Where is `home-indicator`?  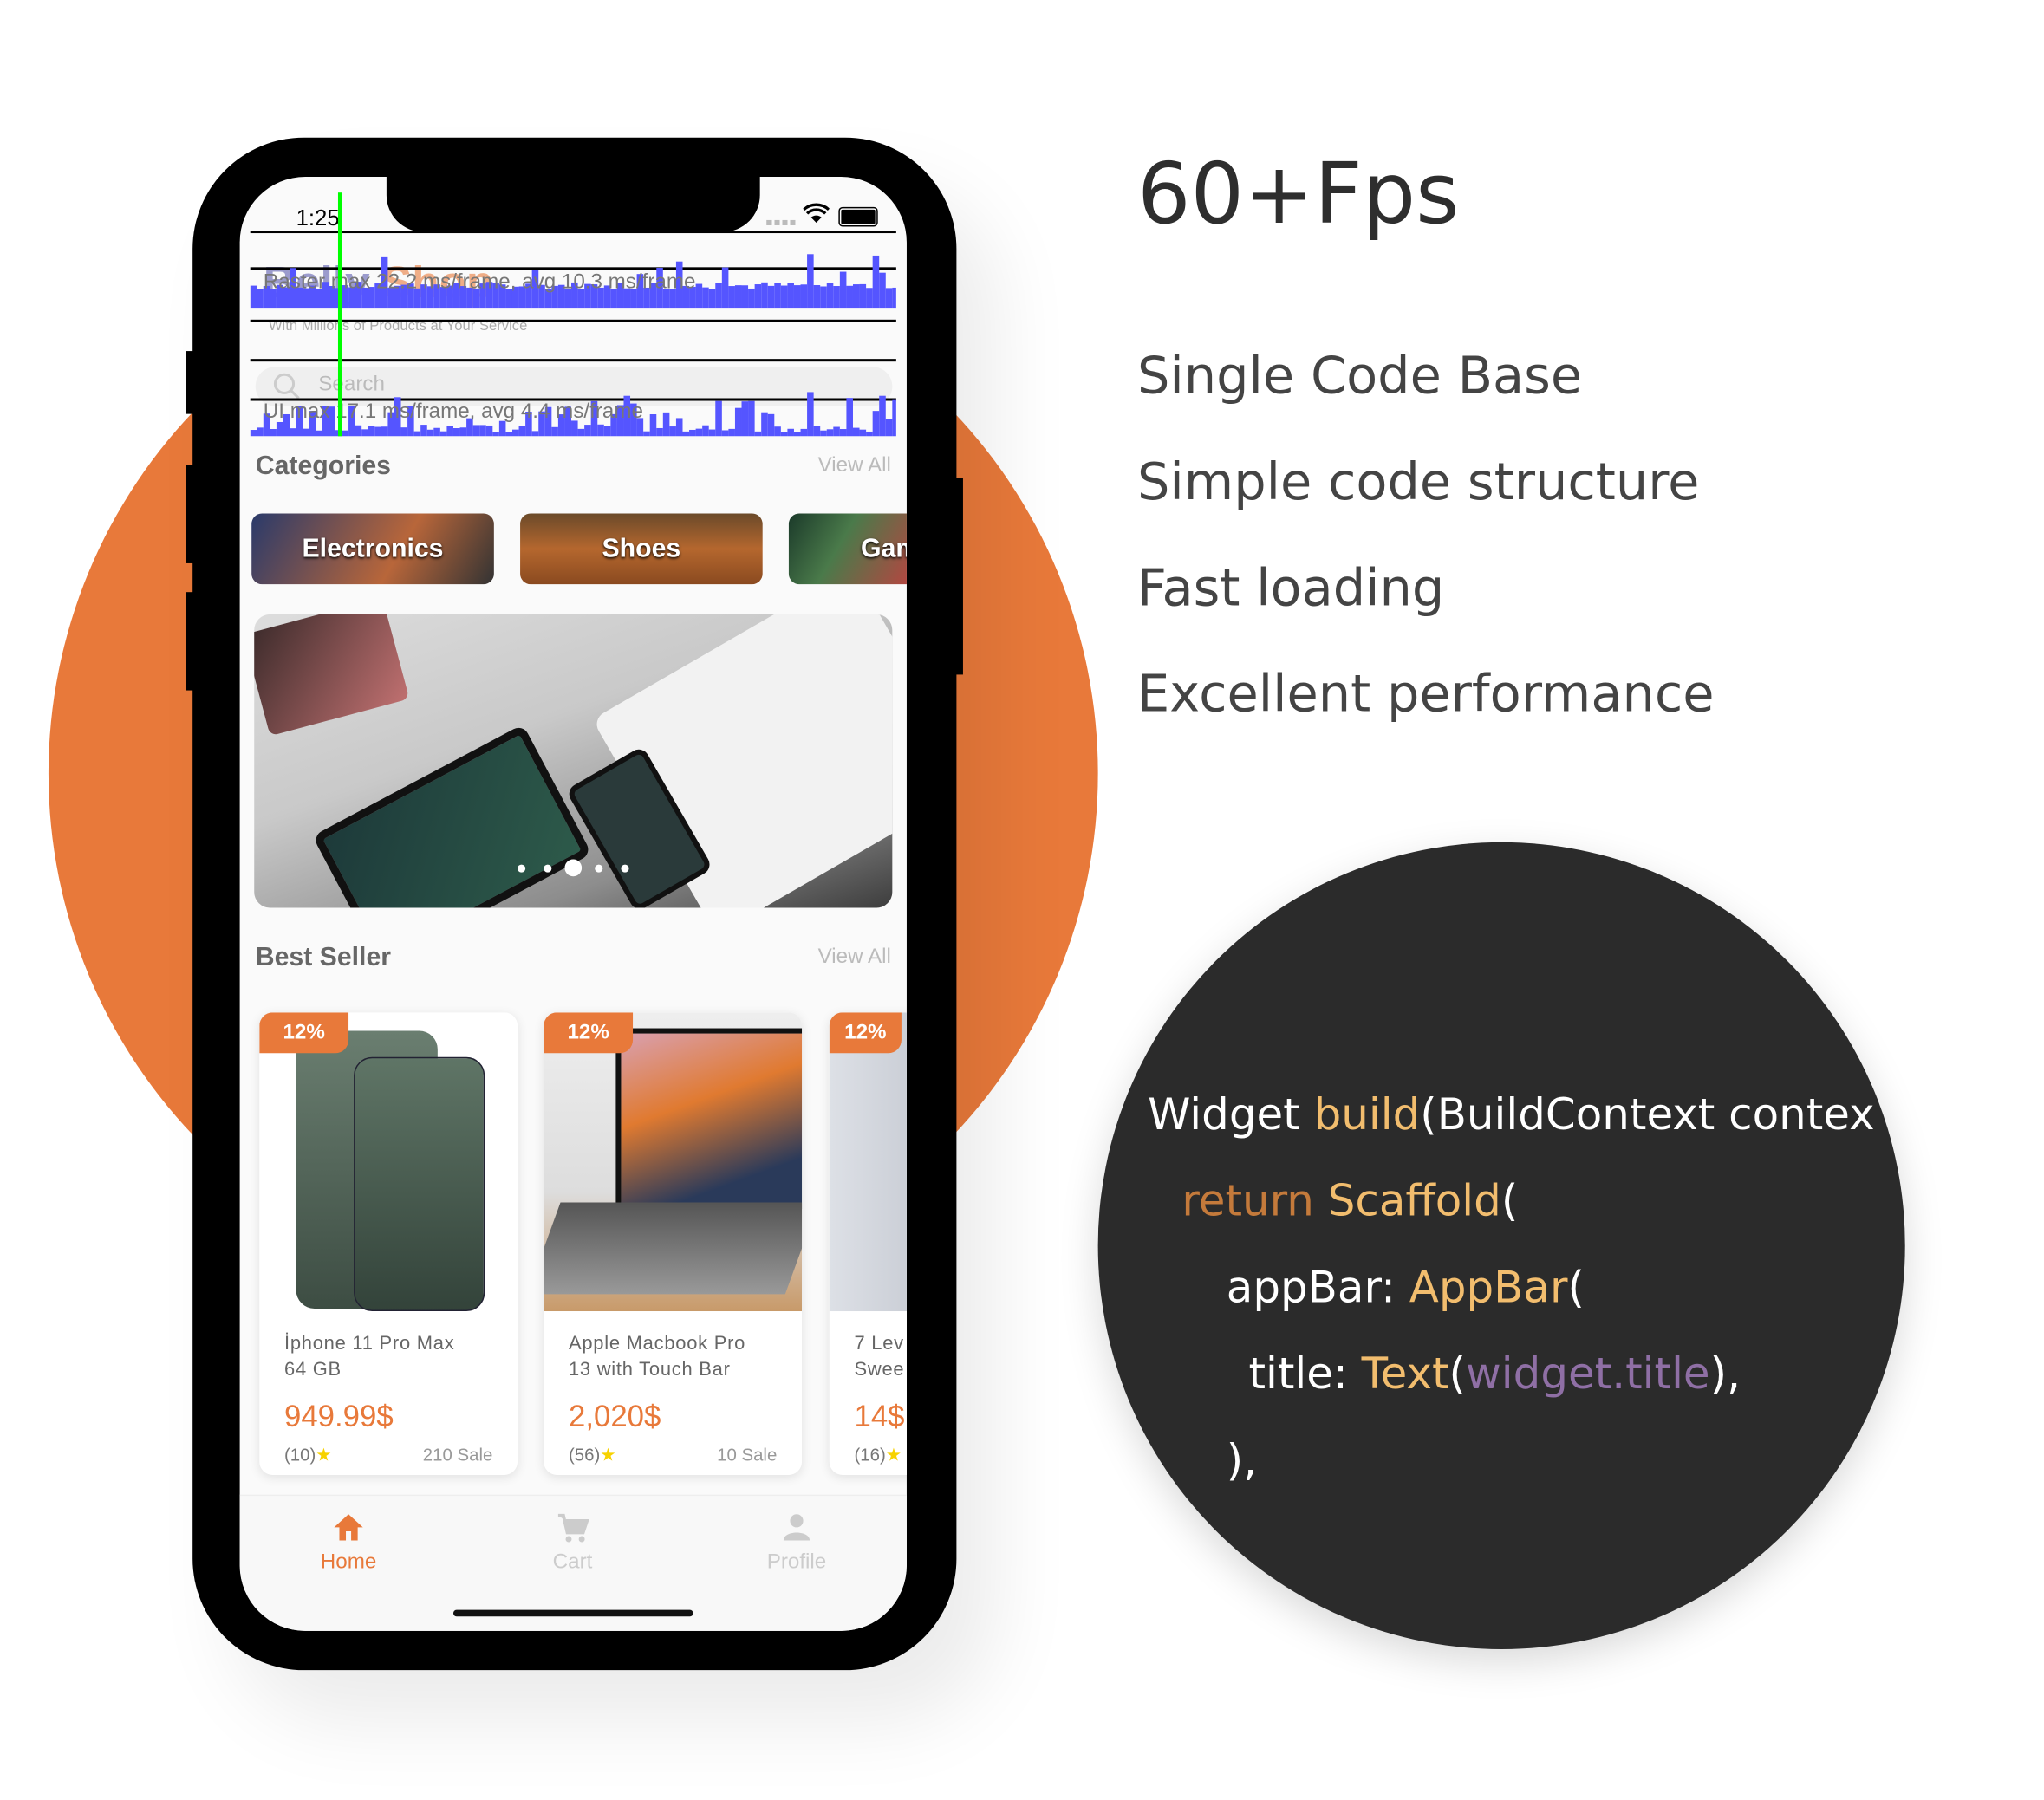 home-indicator is located at coordinates (572, 1613).